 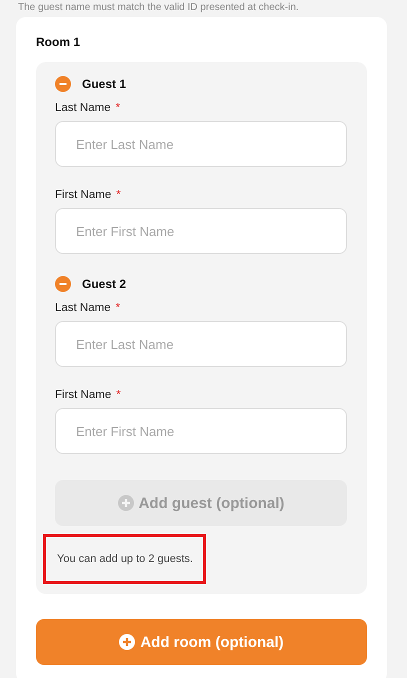 I want to click on intro-text: The guest name must match the valid ID presented at check-in., so click(x=158, y=7).